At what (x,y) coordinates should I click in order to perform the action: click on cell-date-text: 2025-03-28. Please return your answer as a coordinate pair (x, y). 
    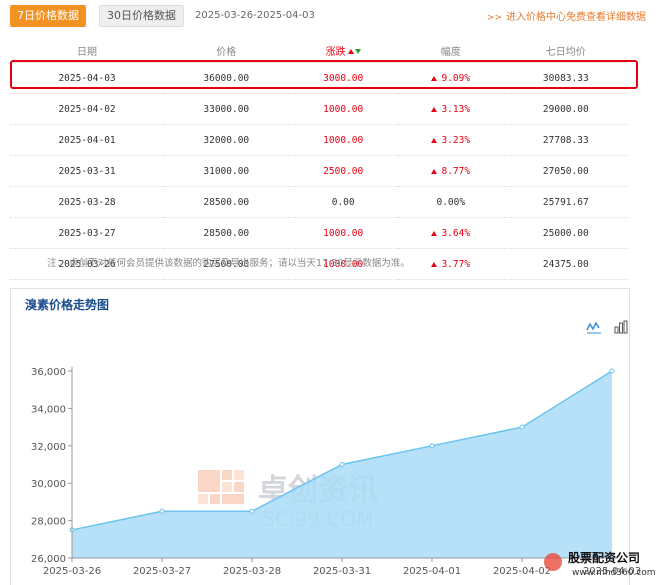
    Looking at the image, I should click on (87, 202).